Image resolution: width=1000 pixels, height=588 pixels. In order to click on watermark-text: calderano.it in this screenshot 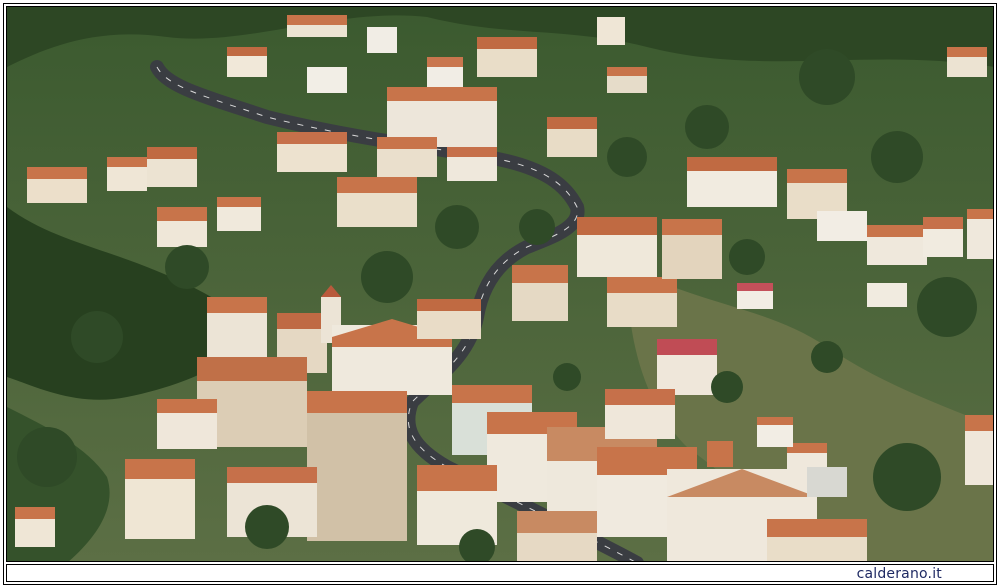, I will do `click(899, 574)`.